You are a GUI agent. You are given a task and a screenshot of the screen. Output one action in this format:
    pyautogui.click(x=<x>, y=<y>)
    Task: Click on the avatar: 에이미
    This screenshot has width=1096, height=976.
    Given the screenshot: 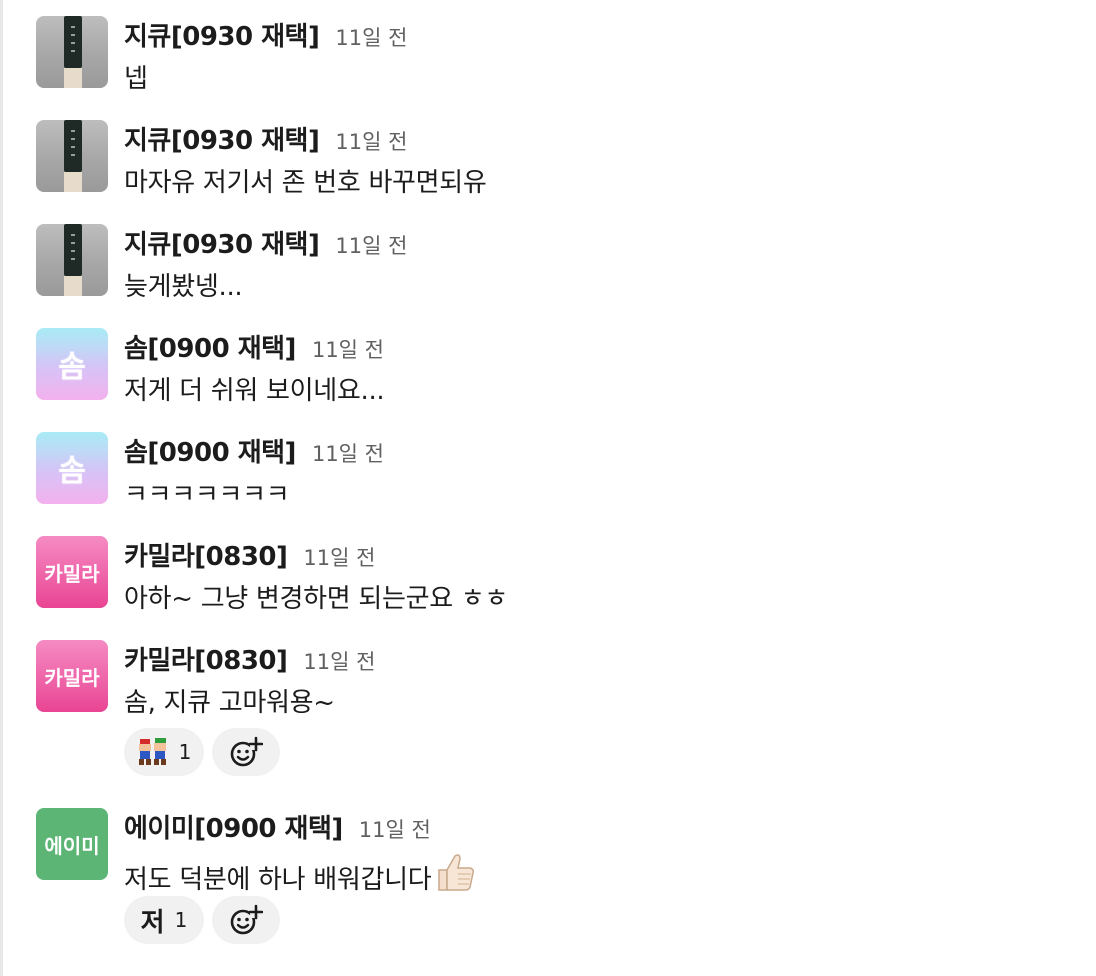 What is the action you would take?
    pyautogui.click(x=72, y=844)
    